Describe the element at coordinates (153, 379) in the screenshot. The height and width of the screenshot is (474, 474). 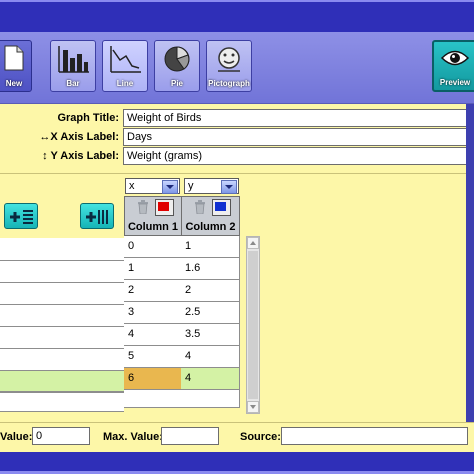
I see `table-cell: 6` at that location.